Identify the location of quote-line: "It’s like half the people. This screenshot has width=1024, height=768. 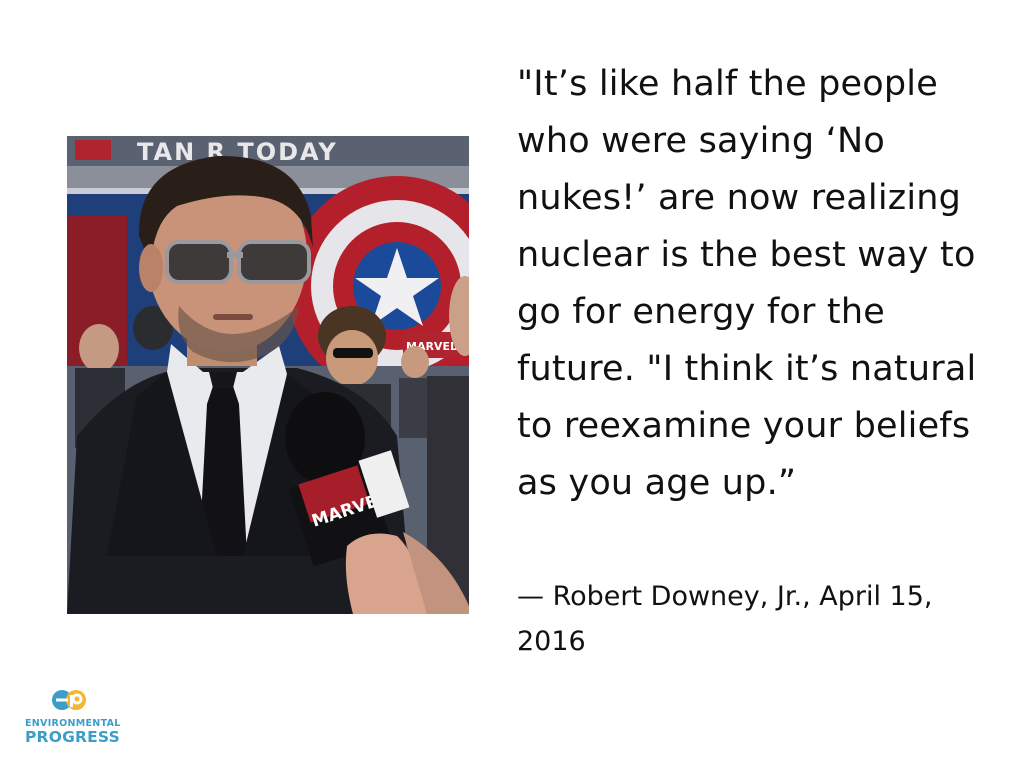
(727, 84).